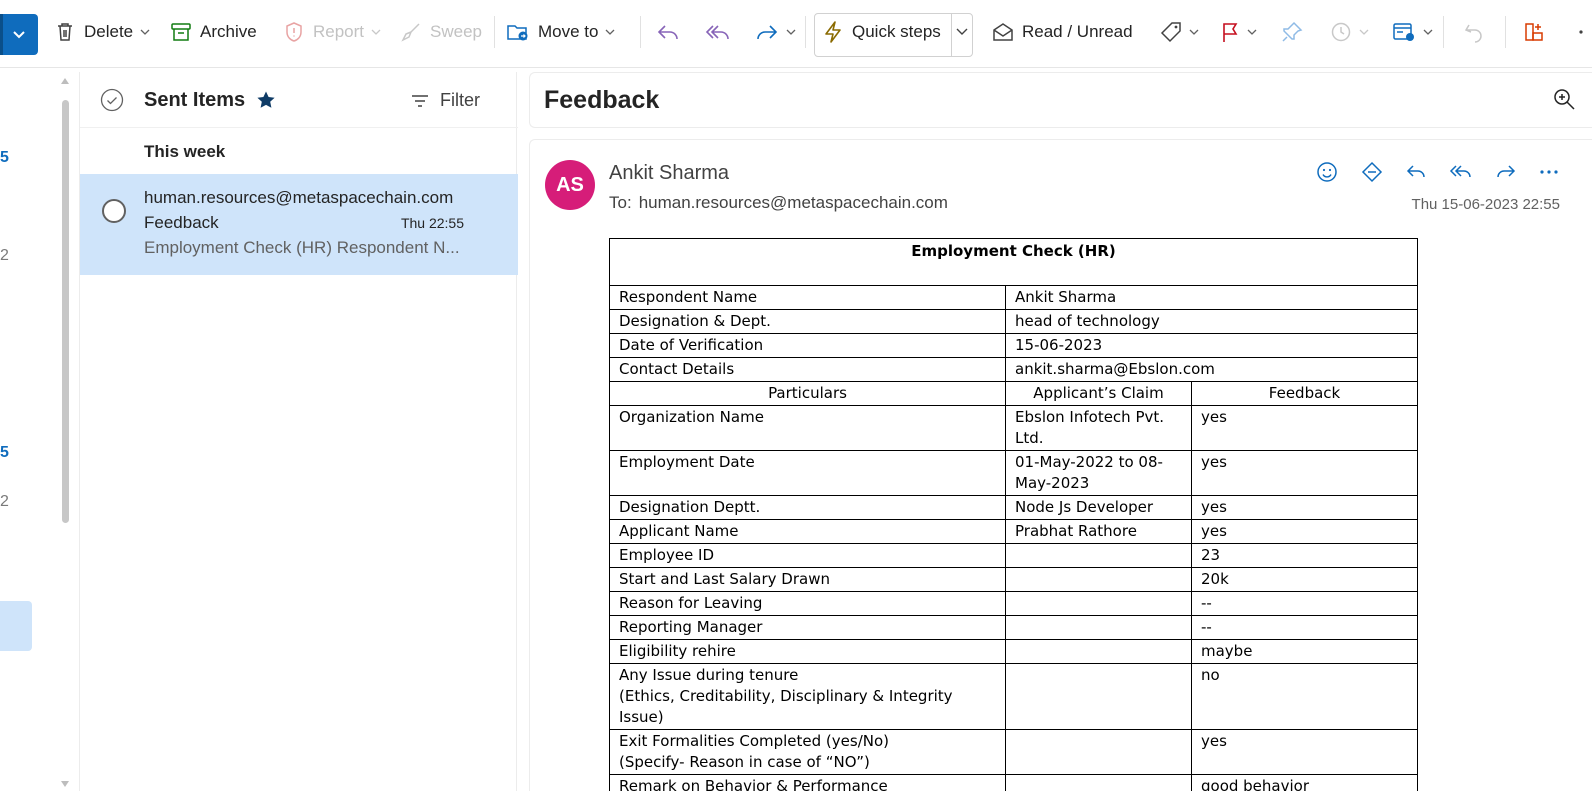 Image resolution: width=1592 pixels, height=791 pixels. Describe the element at coordinates (19, 34) in the screenshot. I see `new-mail-dropdown-button` at that location.